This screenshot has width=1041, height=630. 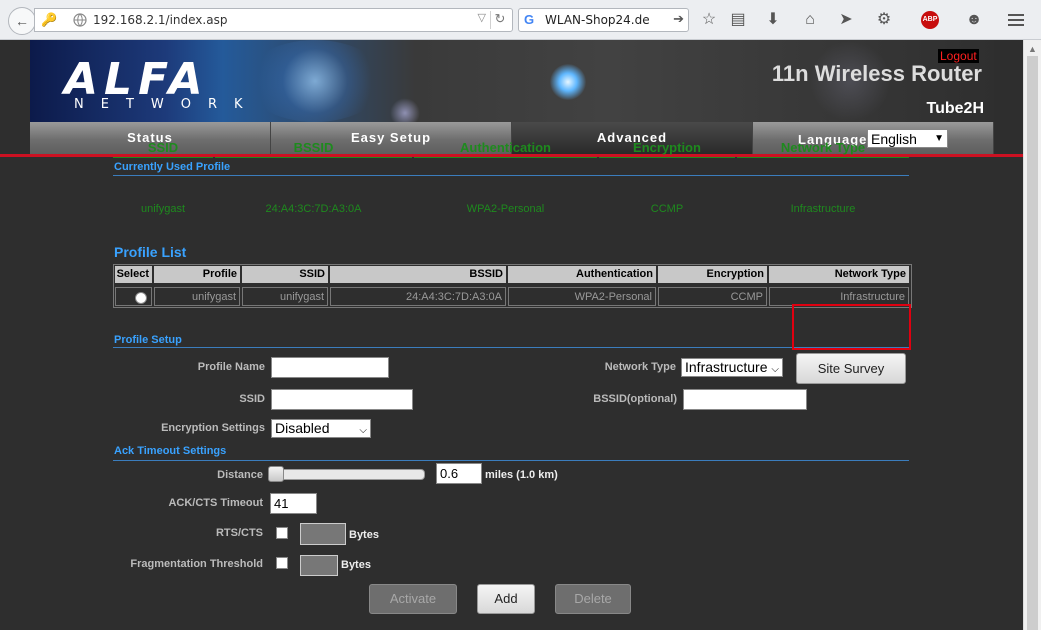 What do you see at coordinates (133, 274) in the screenshot?
I see `column-header-select: Select` at bounding box center [133, 274].